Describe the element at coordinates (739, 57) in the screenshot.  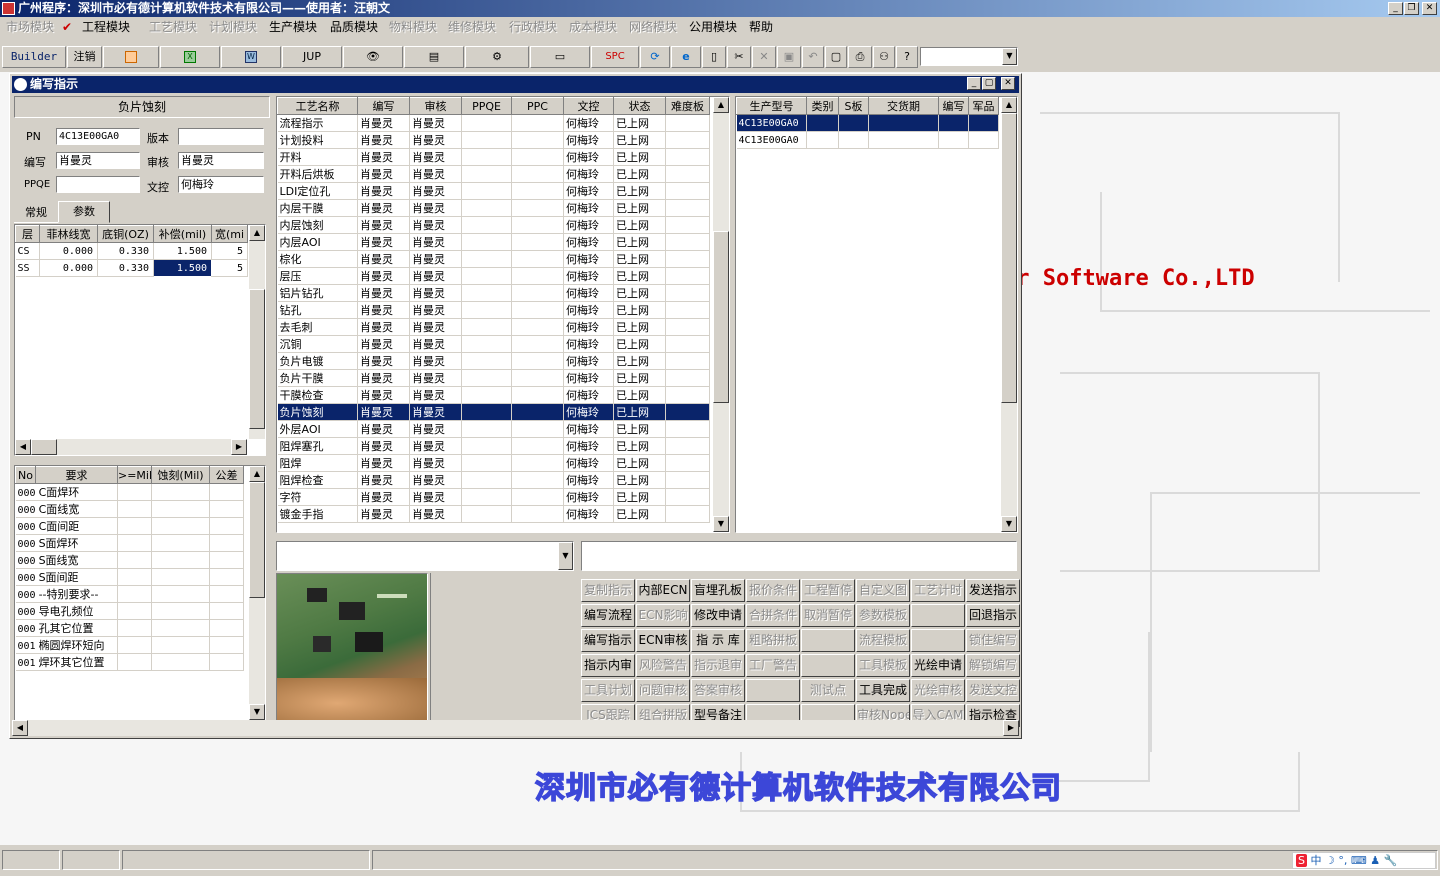
I see `cut-button: ✂` at that location.